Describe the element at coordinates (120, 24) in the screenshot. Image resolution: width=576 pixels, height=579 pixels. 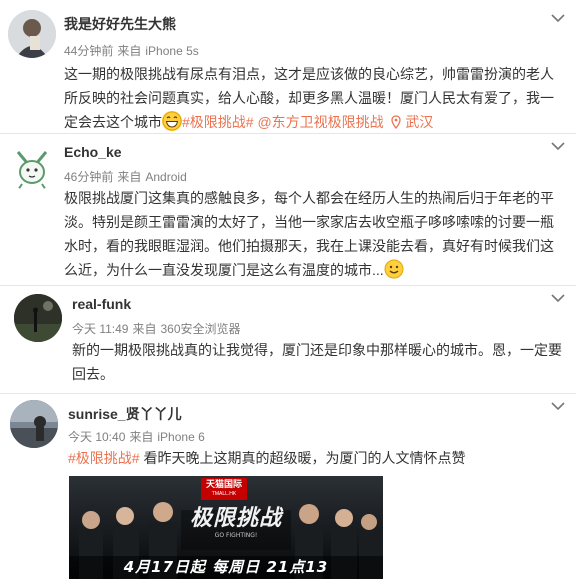
I see `user-name: 我是好好先生大熊` at that location.